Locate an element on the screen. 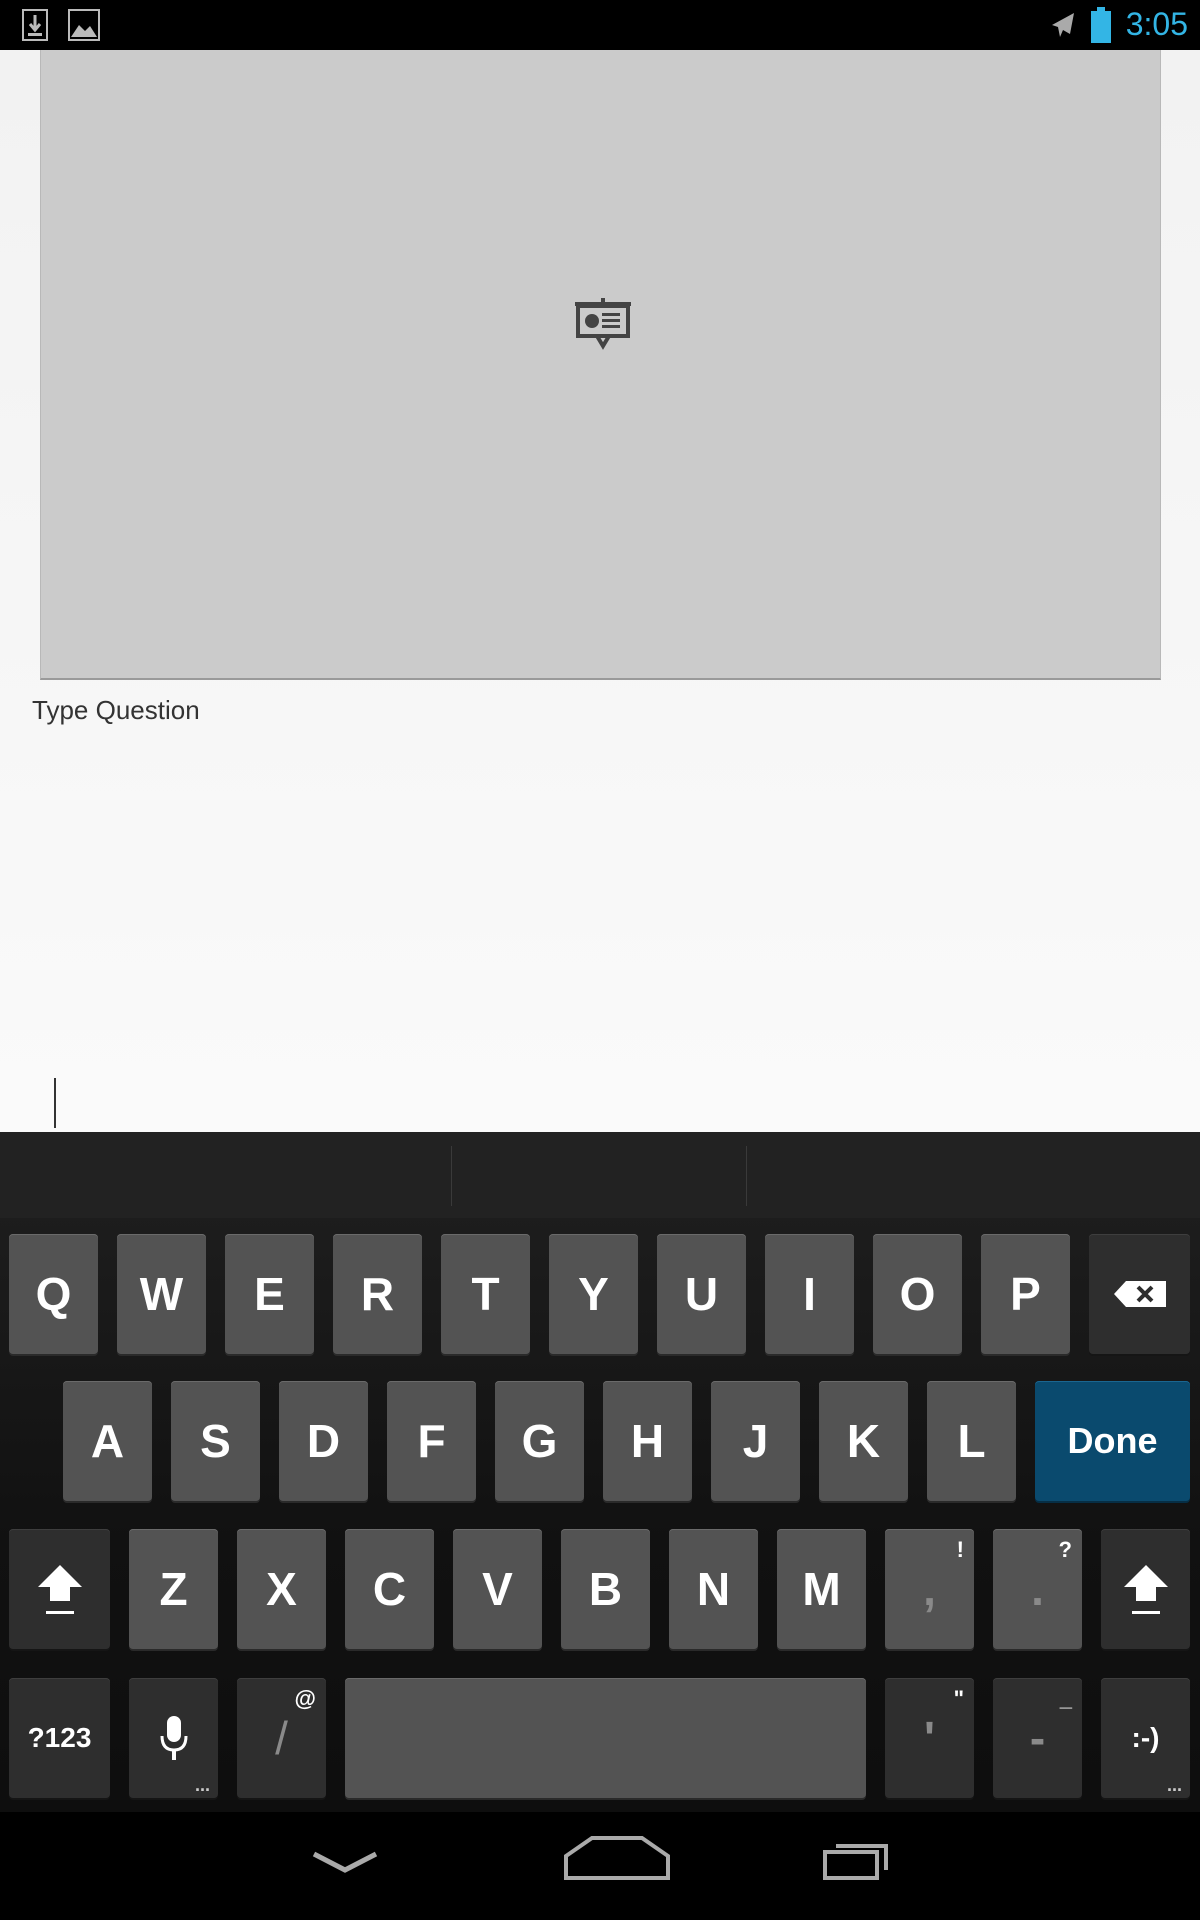 The width and height of the screenshot is (1200, 1920). key-v: V is located at coordinates (497, 1589).